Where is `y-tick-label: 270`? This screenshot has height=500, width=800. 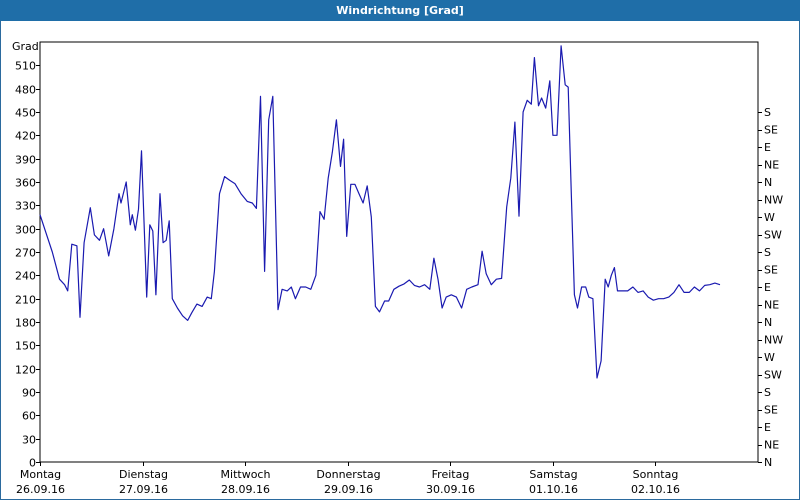 y-tick-label: 270 is located at coordinates (25, 253).